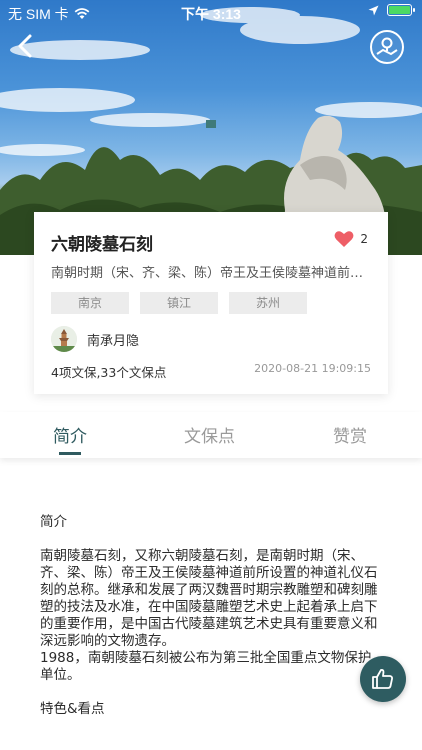 The height and width of the screenshot is (750, 422). I want to click on region-tags: 南京 镇江 苏州, so click(179, 303).